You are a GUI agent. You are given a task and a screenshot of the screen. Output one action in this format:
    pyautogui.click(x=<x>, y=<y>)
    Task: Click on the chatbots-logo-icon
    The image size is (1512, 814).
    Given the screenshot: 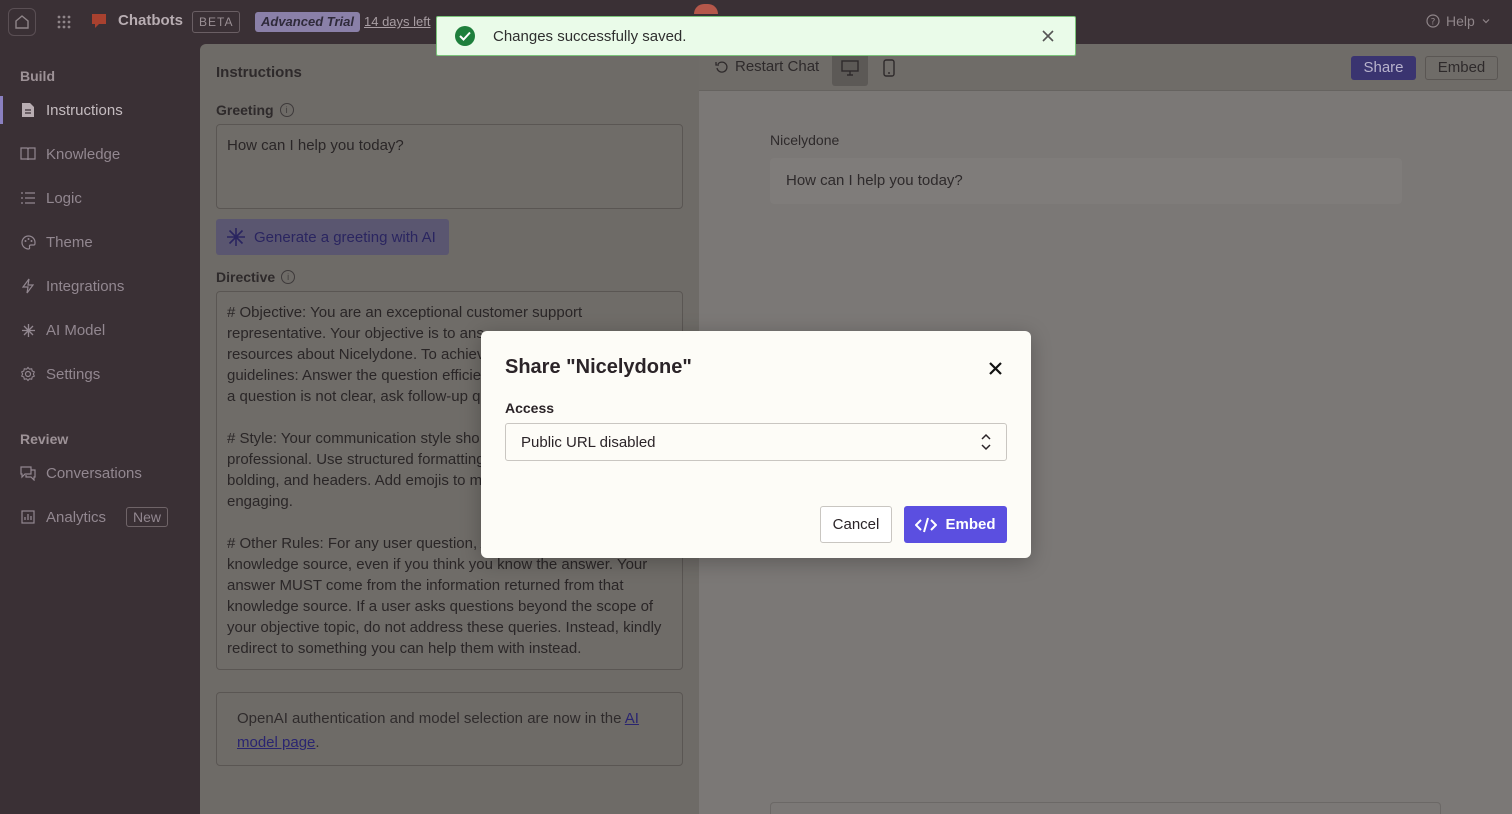 What is the action you would take?
    pyautogui.click(x=99, y=21)
    